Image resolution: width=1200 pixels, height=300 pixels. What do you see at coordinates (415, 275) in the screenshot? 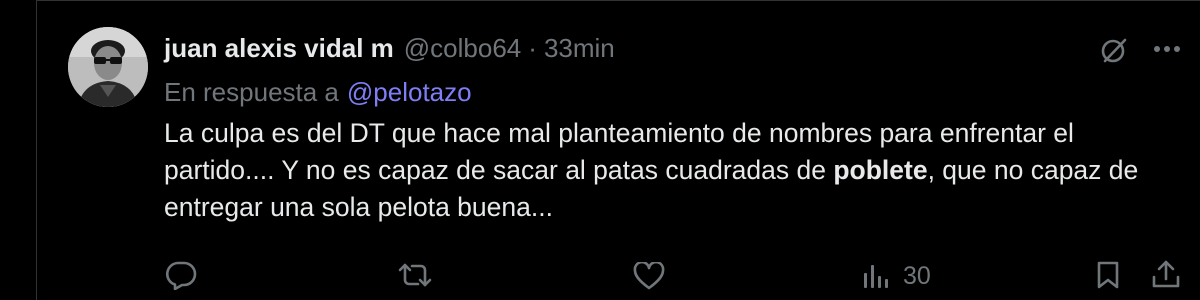
I see `retweet-icon` at bounding box center [415, 275].